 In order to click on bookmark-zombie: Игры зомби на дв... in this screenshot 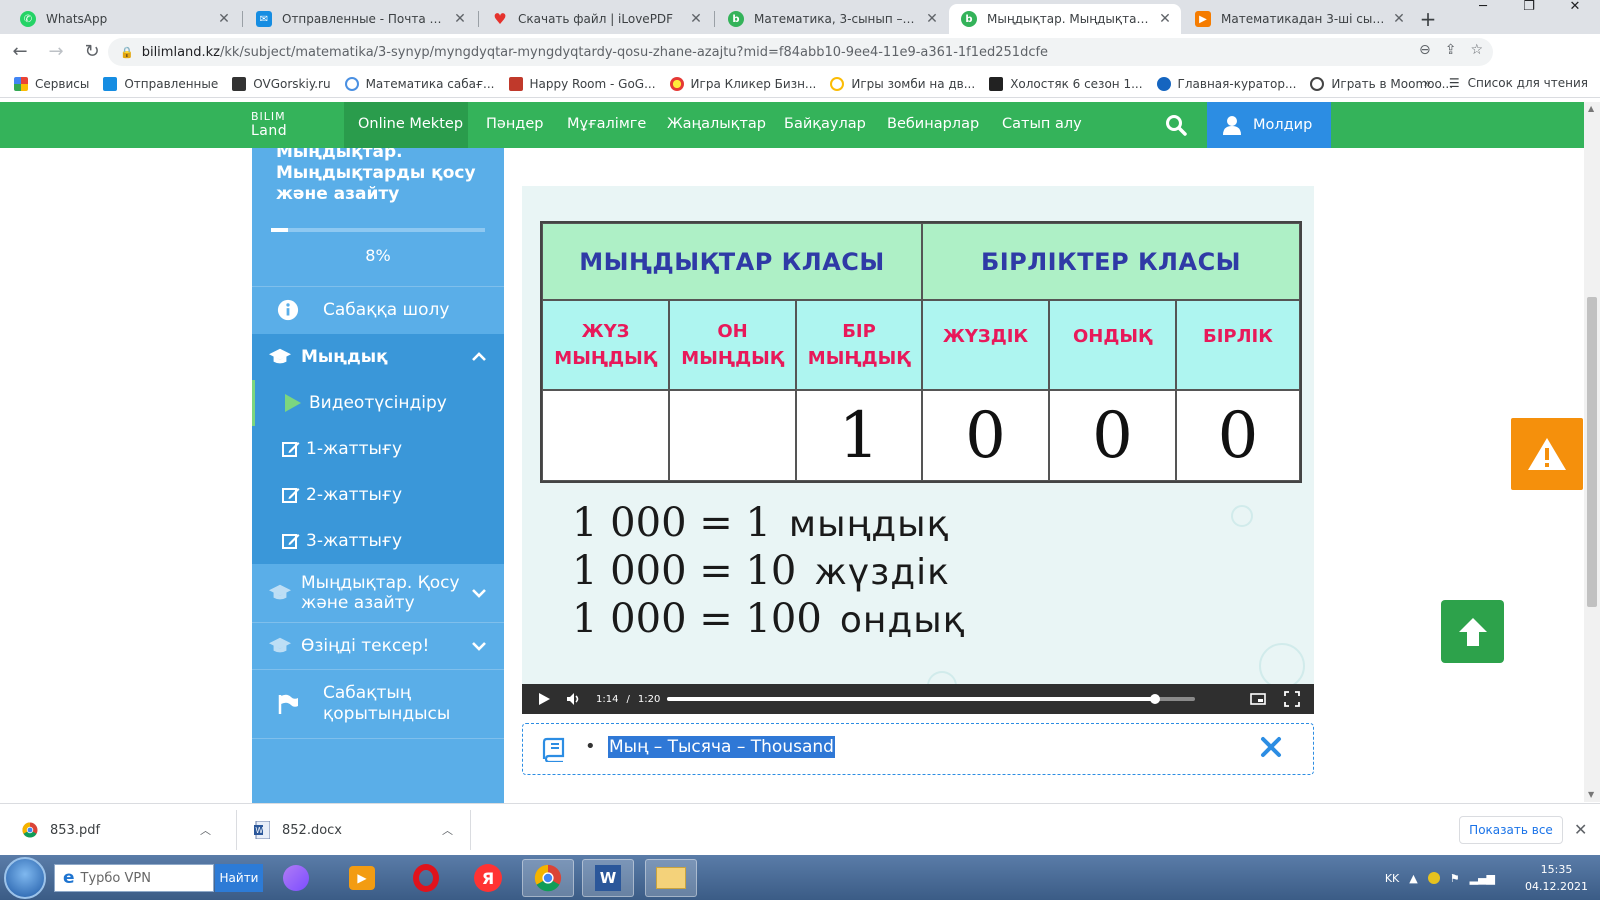, I will do `click(902, 83)`.